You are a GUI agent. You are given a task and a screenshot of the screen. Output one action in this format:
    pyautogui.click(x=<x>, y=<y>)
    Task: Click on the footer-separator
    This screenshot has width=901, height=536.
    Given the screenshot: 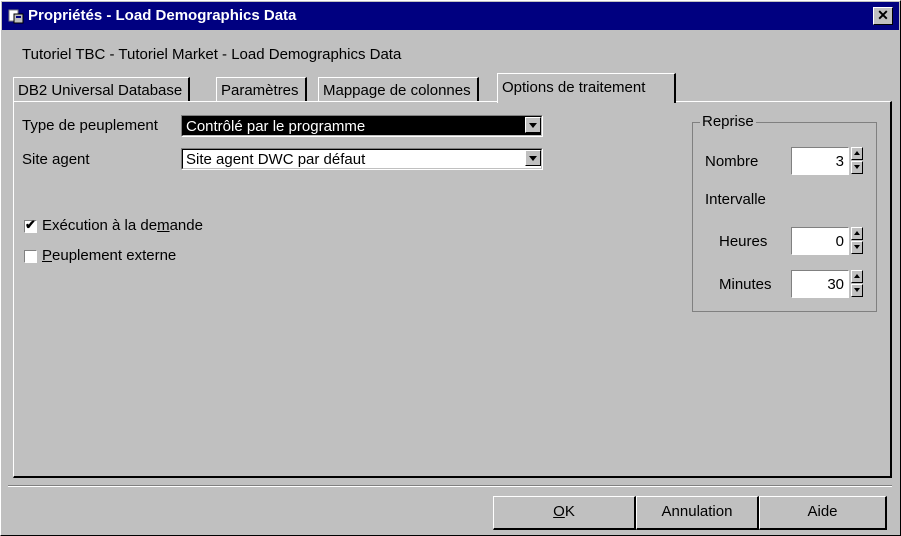 What is the action you would take?
    pyautogui.click(x=450, y=486)
    